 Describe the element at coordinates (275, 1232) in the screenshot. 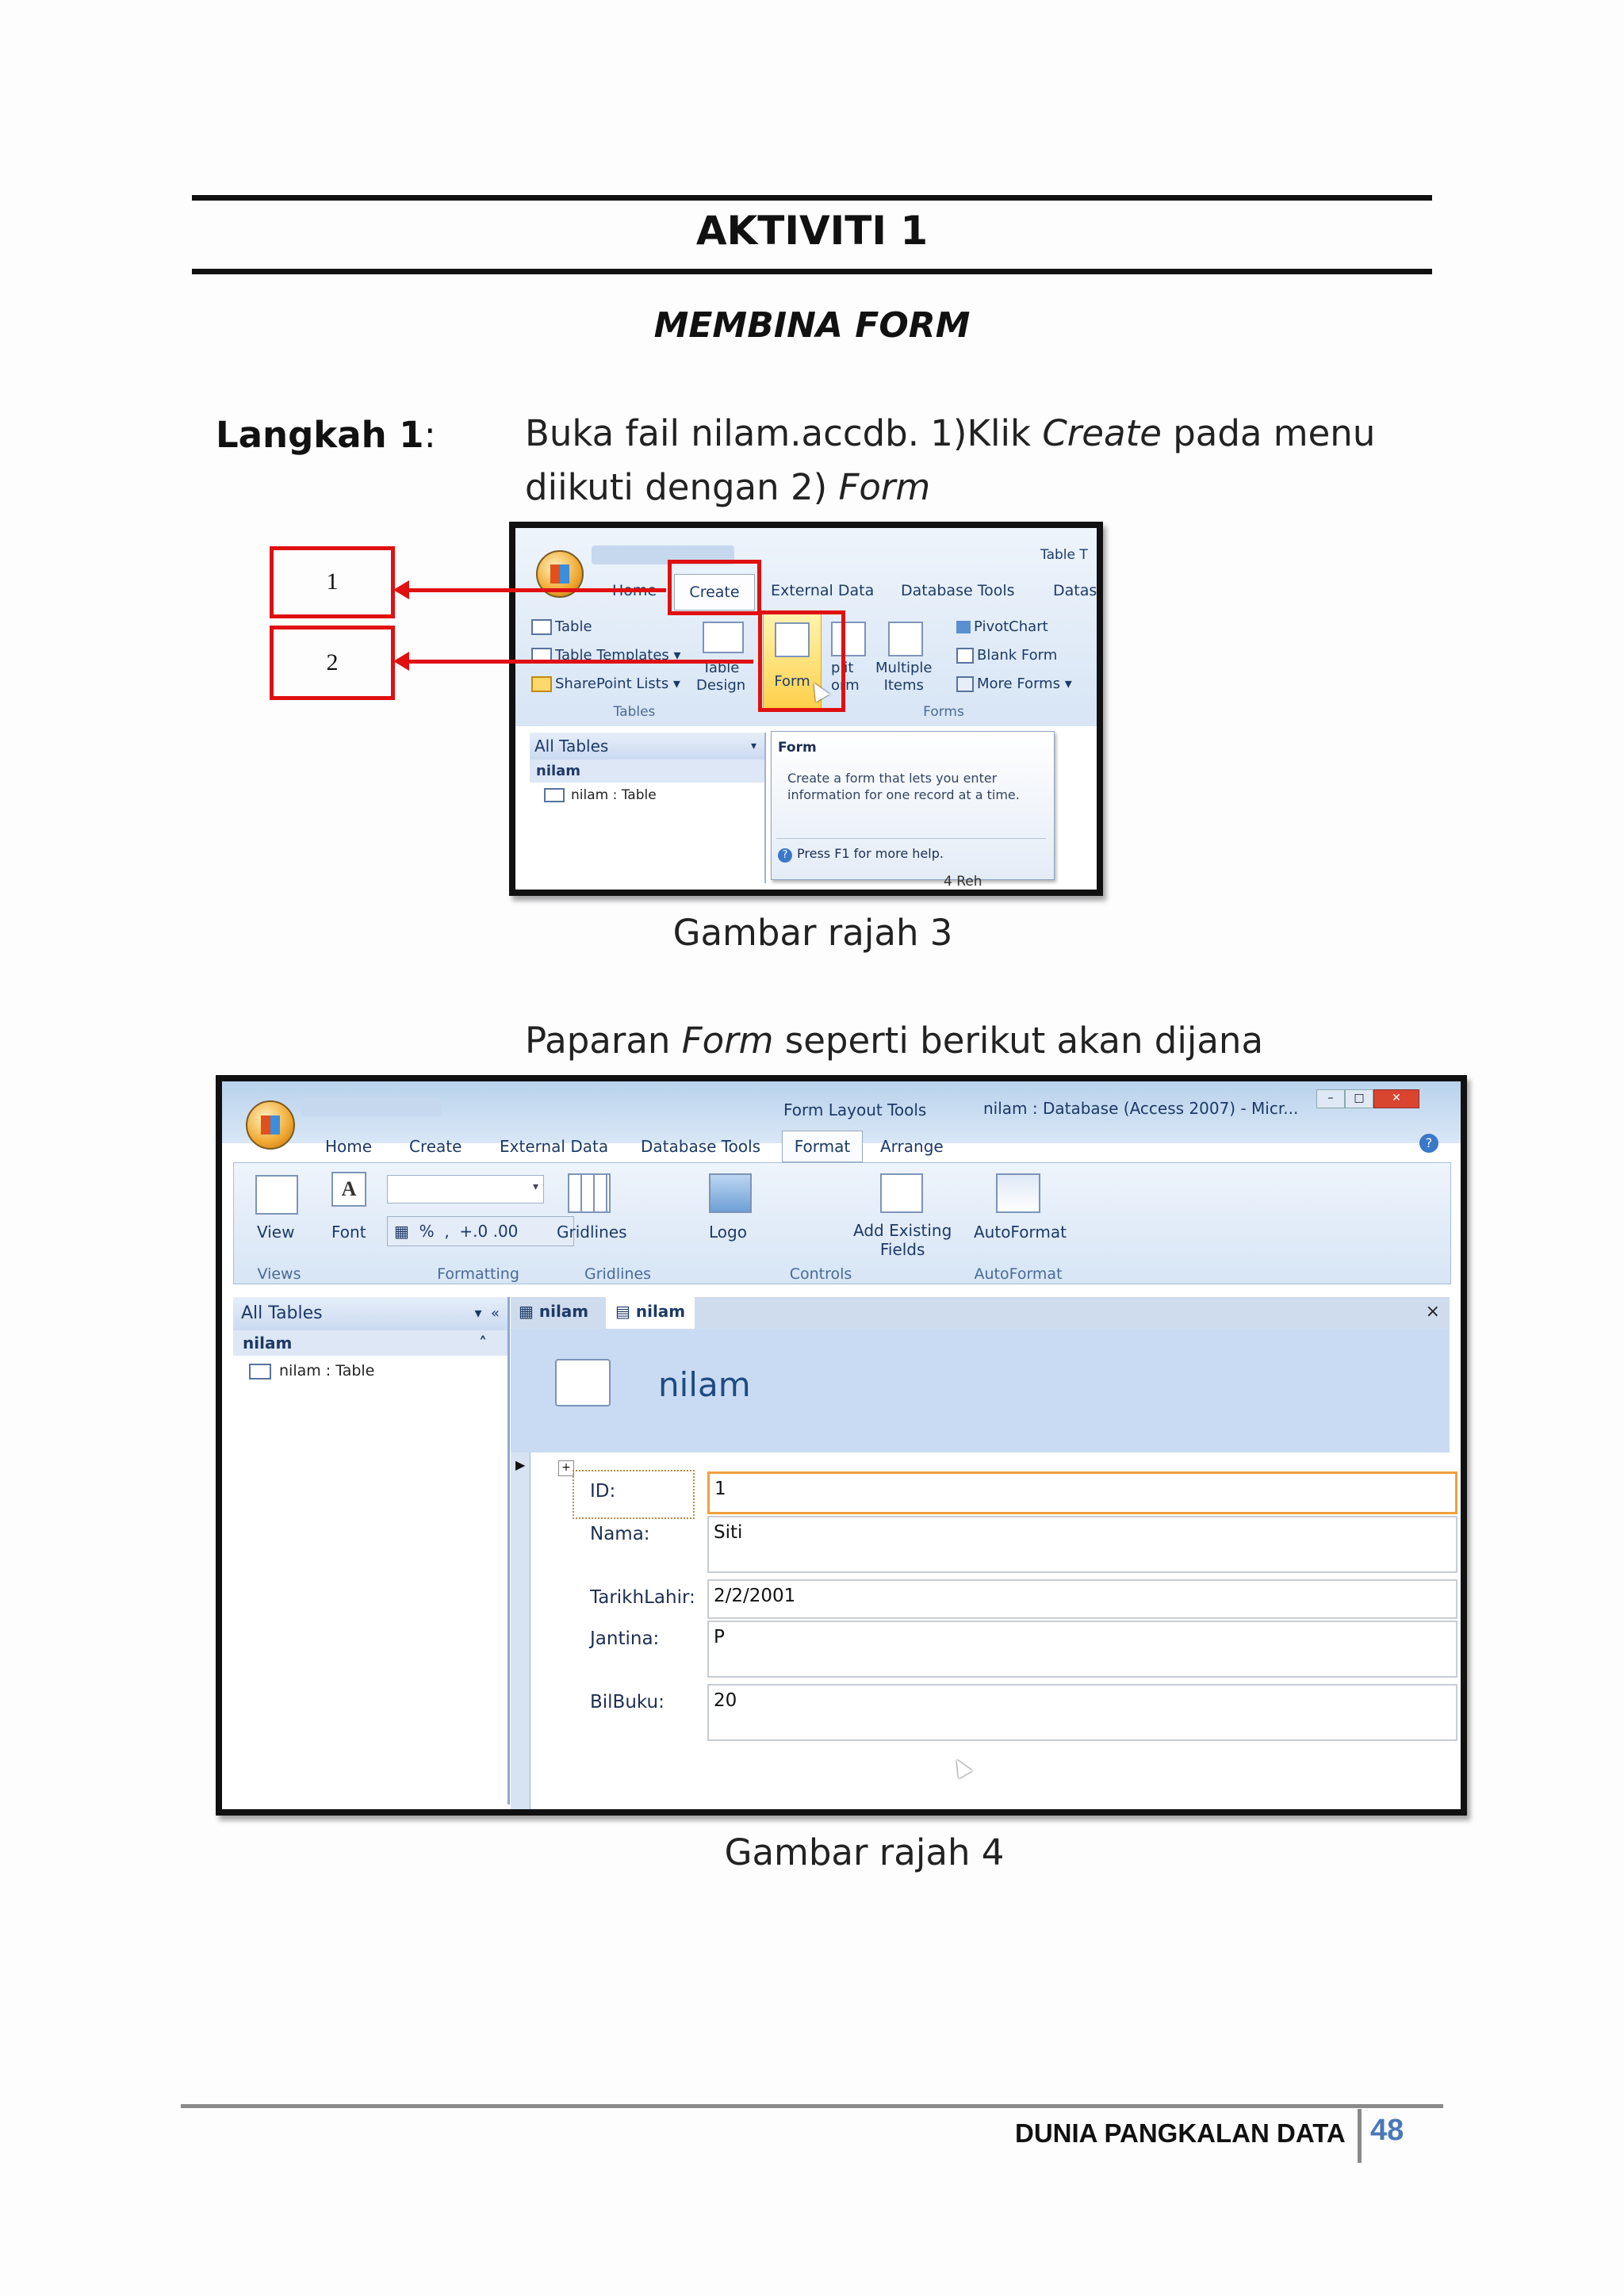

I see `btn-view: View` at that location.